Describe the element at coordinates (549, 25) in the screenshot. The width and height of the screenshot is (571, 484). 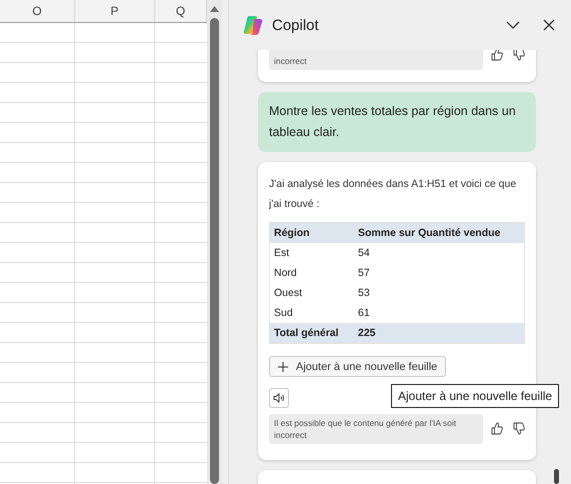
I see `close-icon` at that location.